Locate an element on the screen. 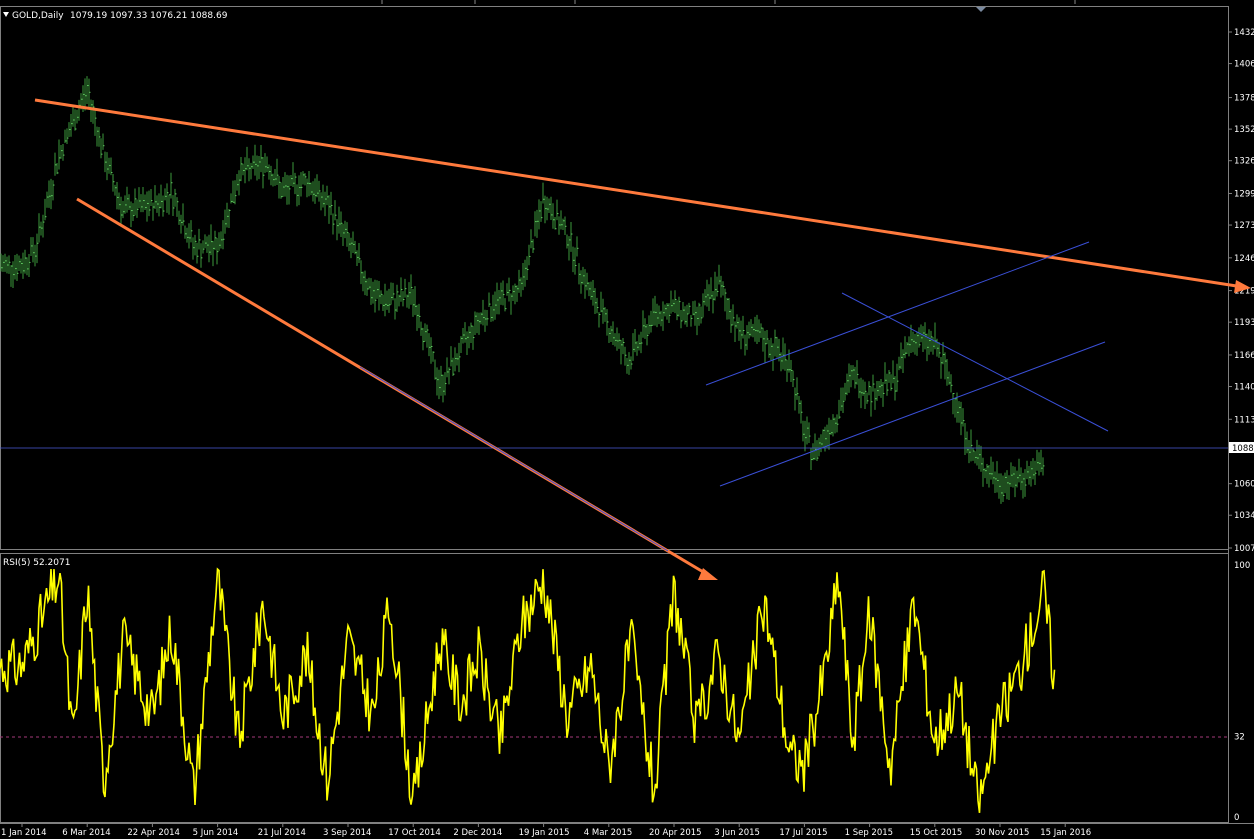 The width and height of the screenshot is (1254, 839). y-tick-label: 1246 is located at coordinates (1244, 259).